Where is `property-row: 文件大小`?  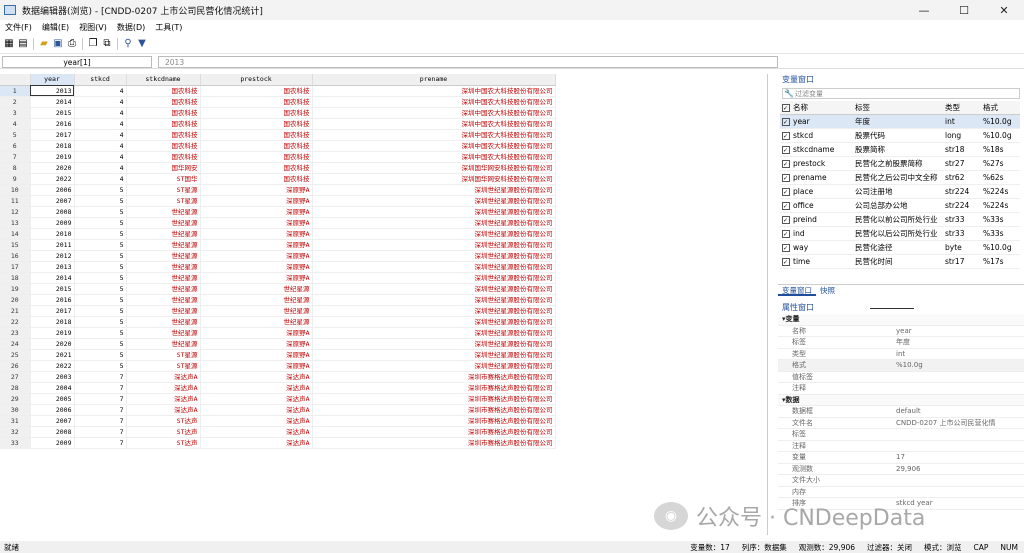
property-row: 文件大小 is located at coordinates (901, 481).